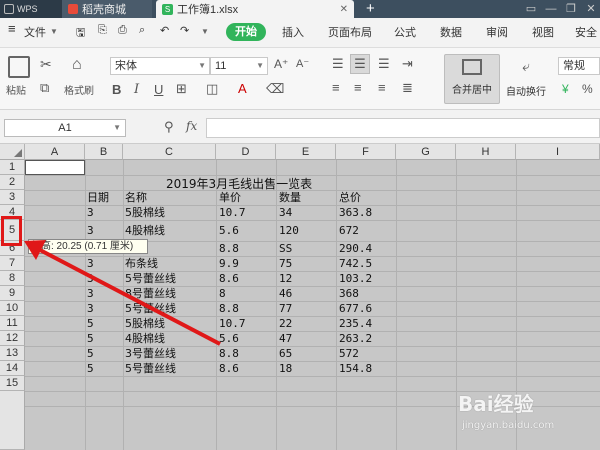 The image size is (600, 450). What do you see at coordinates (336, 87) in the screenshot?
I see `align-left-icon: ≡` at bounding box center [336, 87].